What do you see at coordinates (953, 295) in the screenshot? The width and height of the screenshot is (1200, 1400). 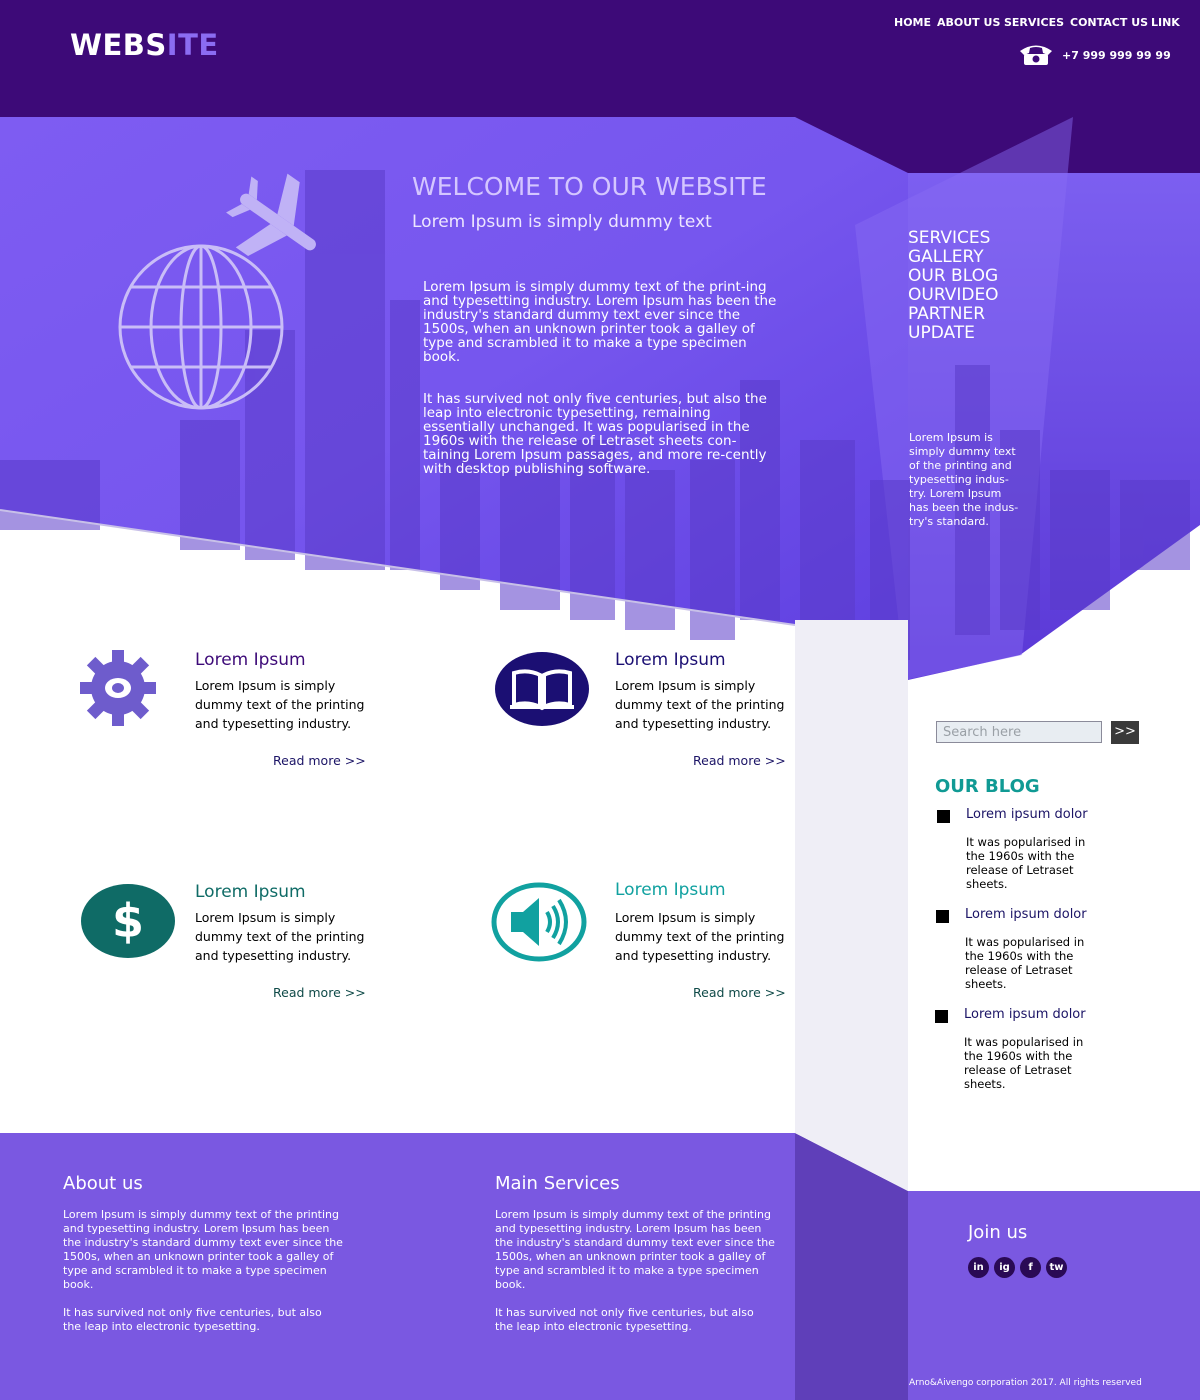 I see `side-menu-ourvideo: OURVIDEO` at bounding box center [953, 295].